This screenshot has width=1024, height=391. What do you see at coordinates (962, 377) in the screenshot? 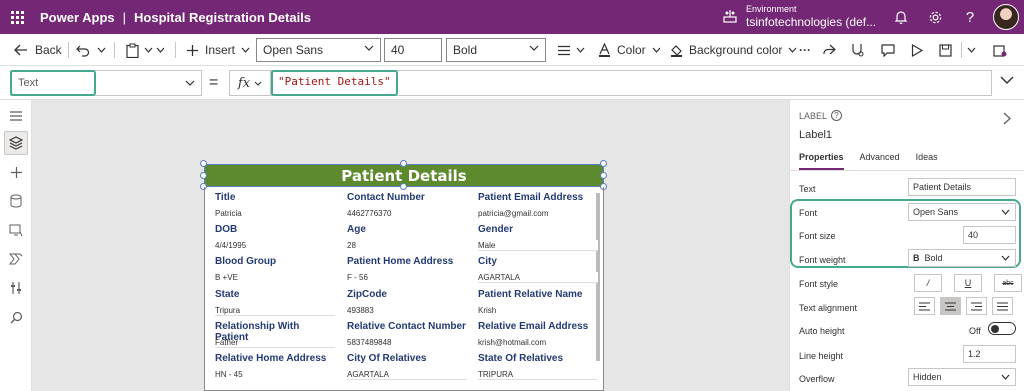
I see `overflow-dropdown: Hidden` at bounding box center [962, 377].